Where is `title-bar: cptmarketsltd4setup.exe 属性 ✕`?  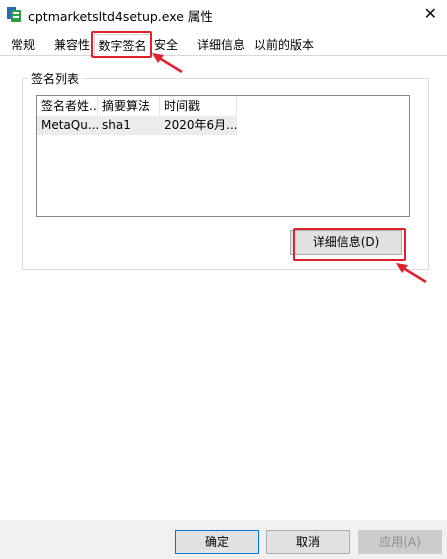 title-bar: cptmarketsltd4setup.exe 属性 ✕ is located at coordinates (223, 15).